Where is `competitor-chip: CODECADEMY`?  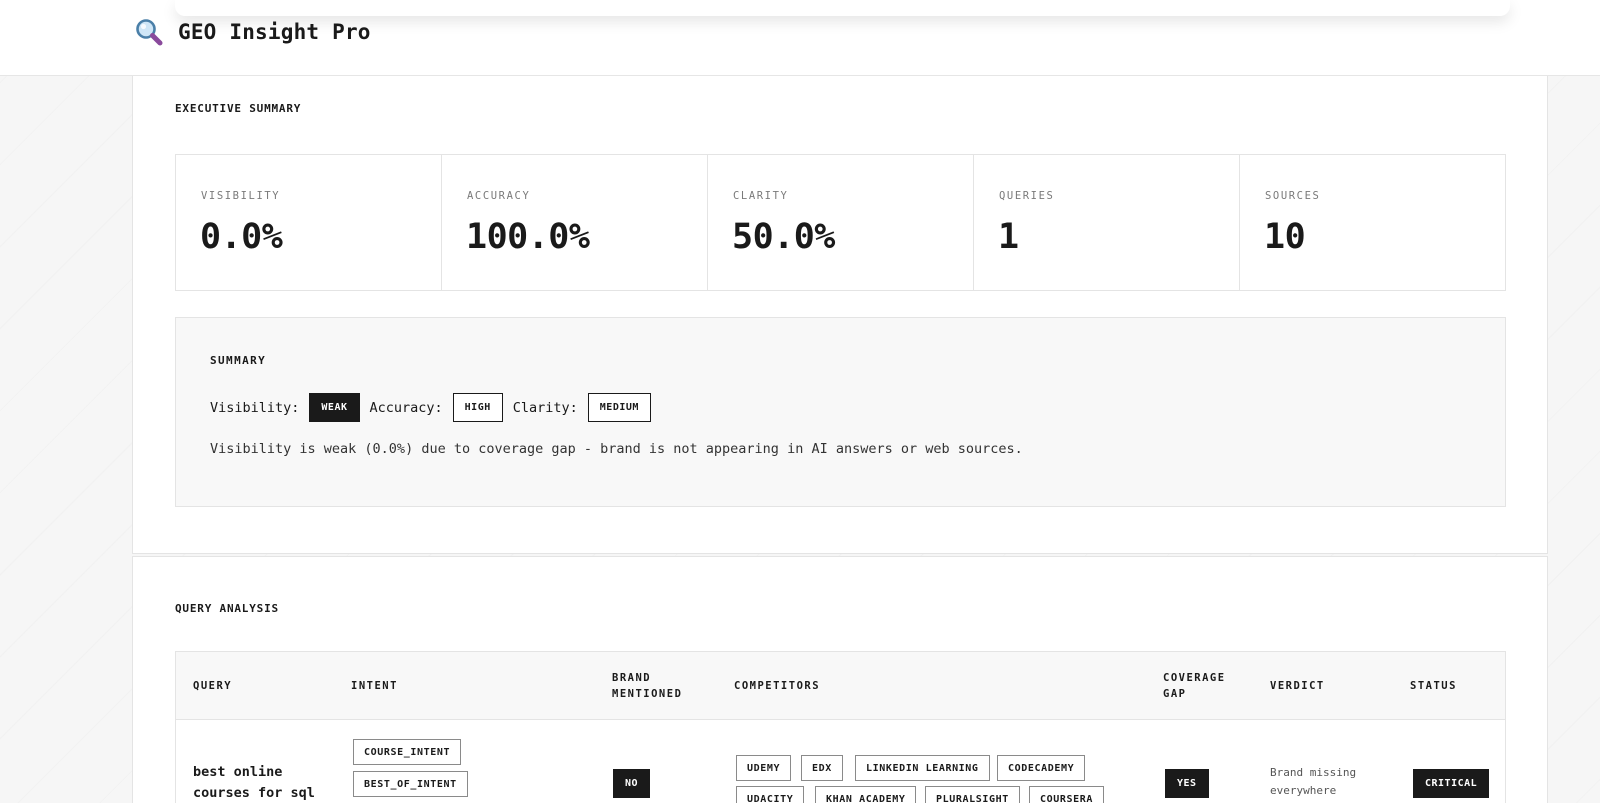
competitor-chip: CODECADEMY is located at coordinates (1041, 768).